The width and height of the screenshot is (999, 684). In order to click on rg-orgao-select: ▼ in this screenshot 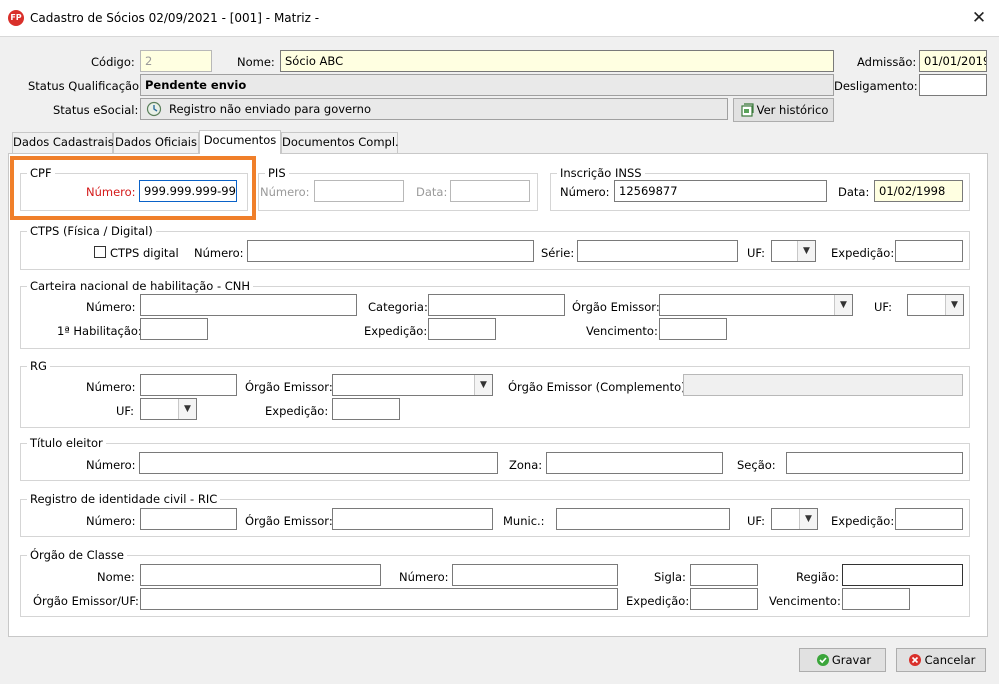, I will do `click(412, 385)`.